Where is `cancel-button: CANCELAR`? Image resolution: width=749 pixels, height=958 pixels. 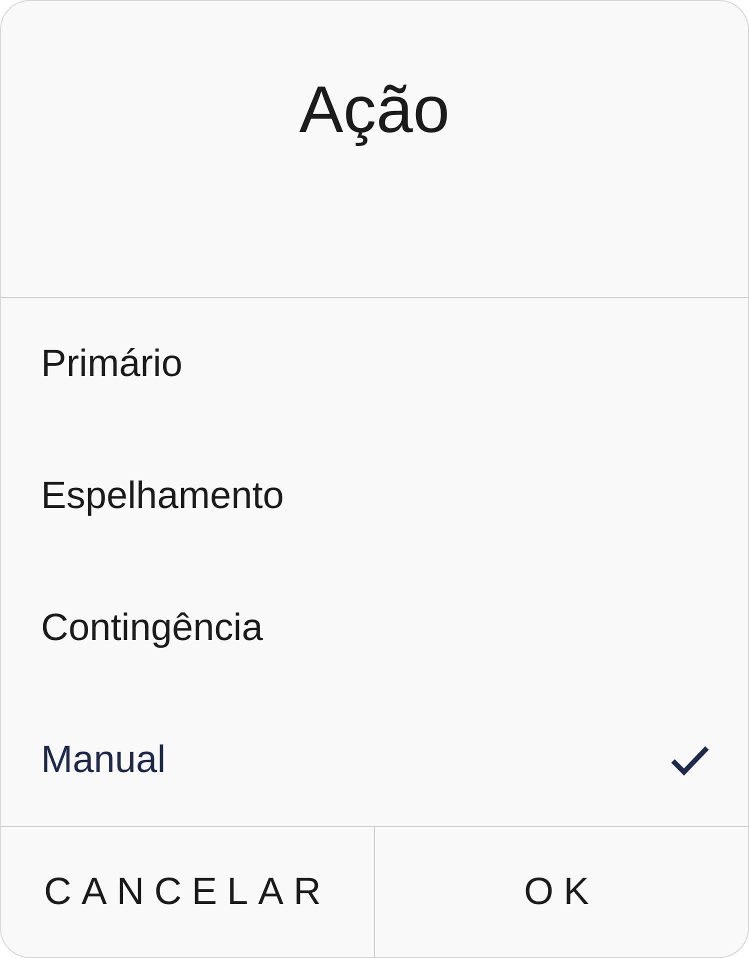 cancel-button: CANCELAR is located at coordinates (187, 892).